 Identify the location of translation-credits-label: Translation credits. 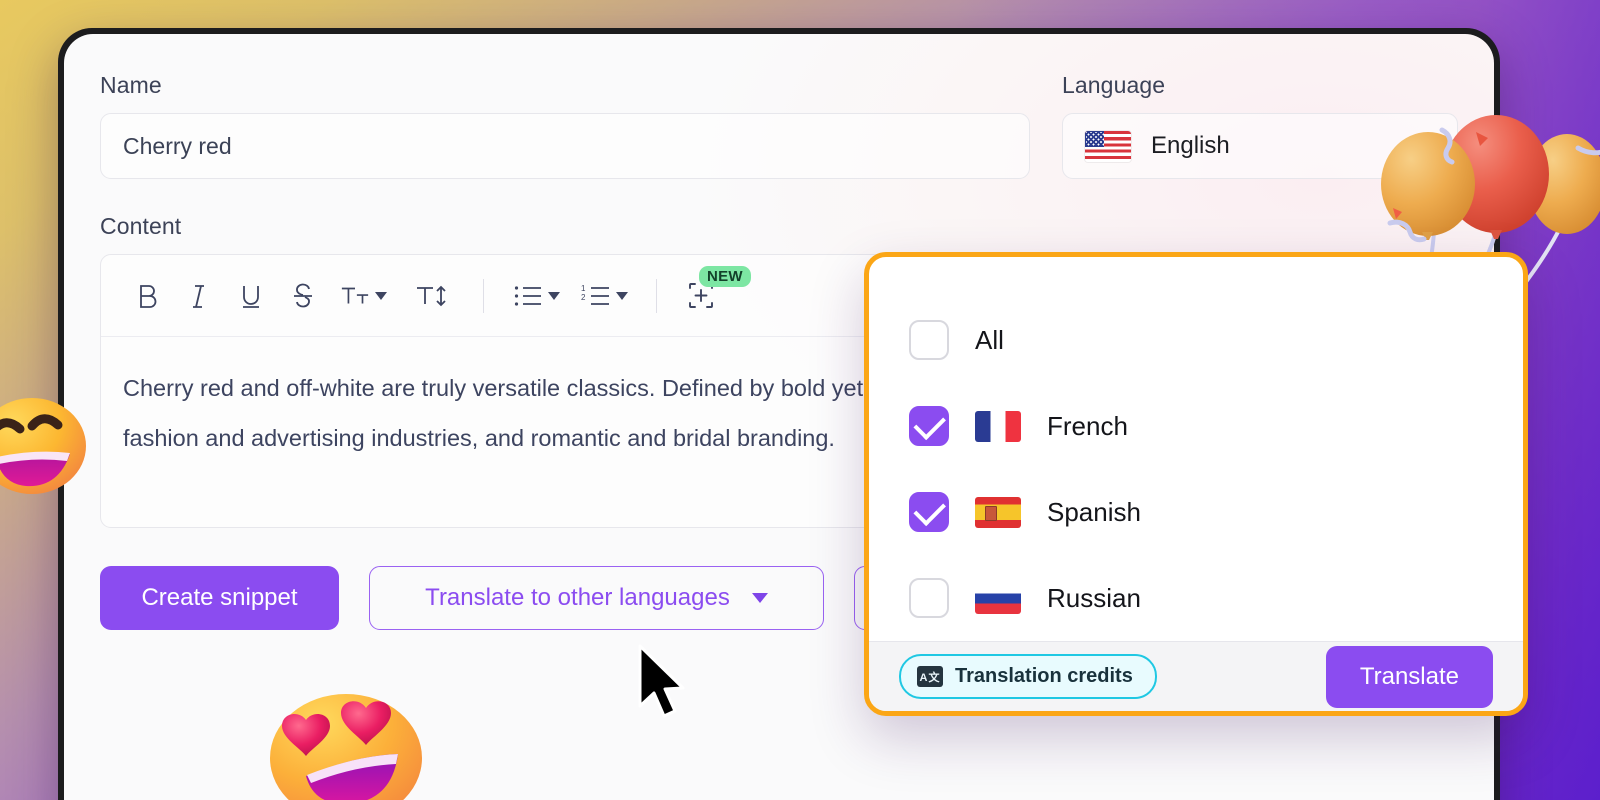
(1044, 676).